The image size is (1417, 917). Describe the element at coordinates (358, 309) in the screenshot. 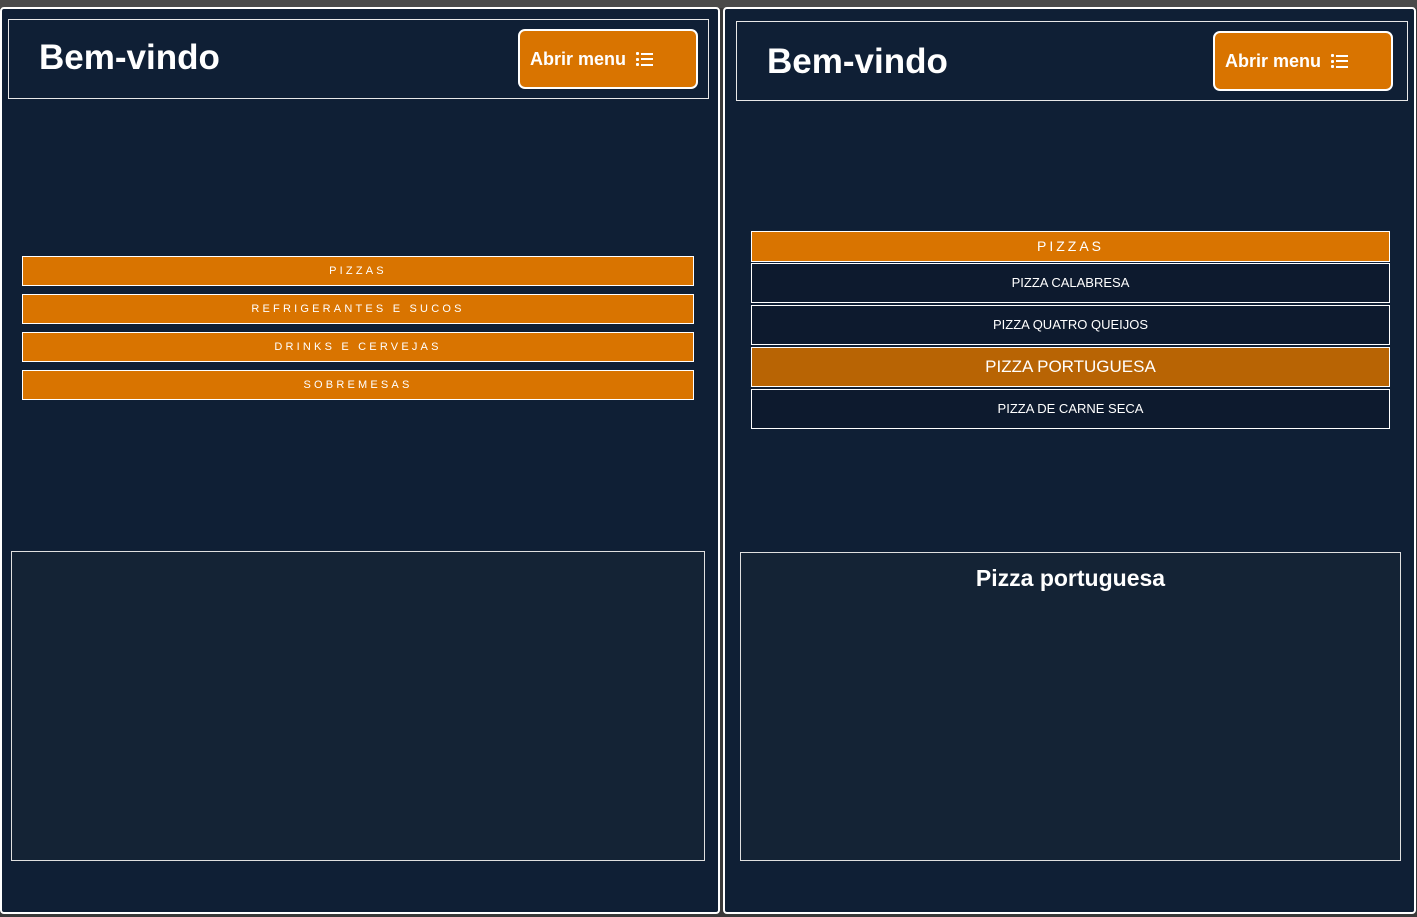

I see `category-drinks-juices-button: REFRIGERANTES E SUCOS` at that location.